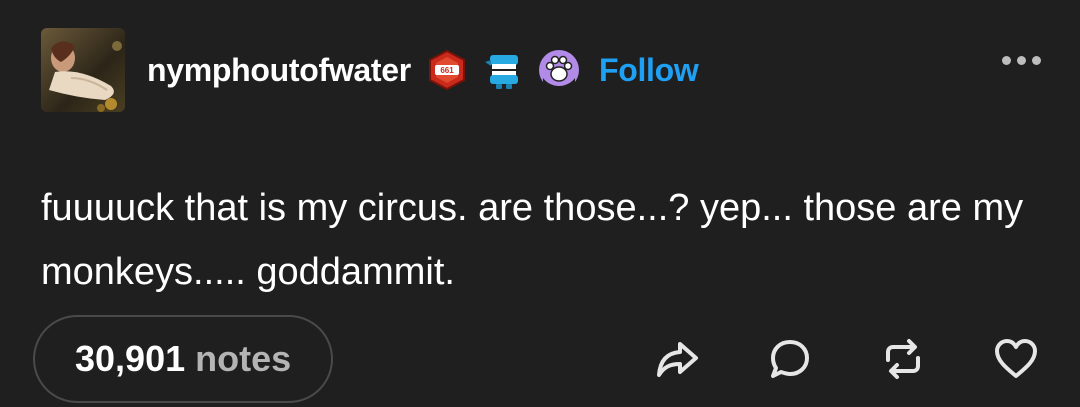  I want to click on avatar, so click(83, 70).